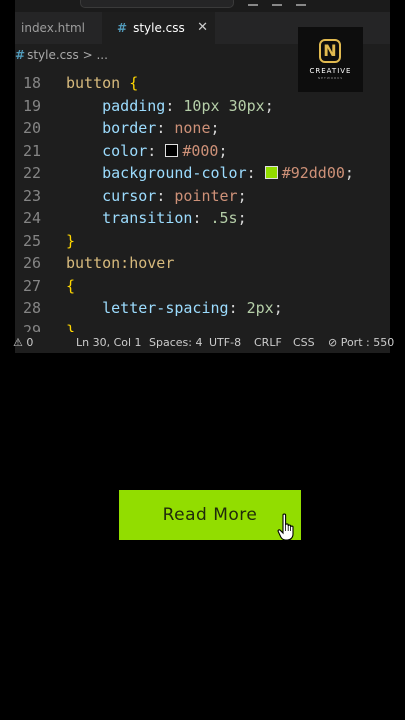 The width and height of the screenshot is (405, 720). What do you see at coordinates (268, 342) in the screenshot?
I see `end-of-line: CRLF` at bounding box center [268, 342].